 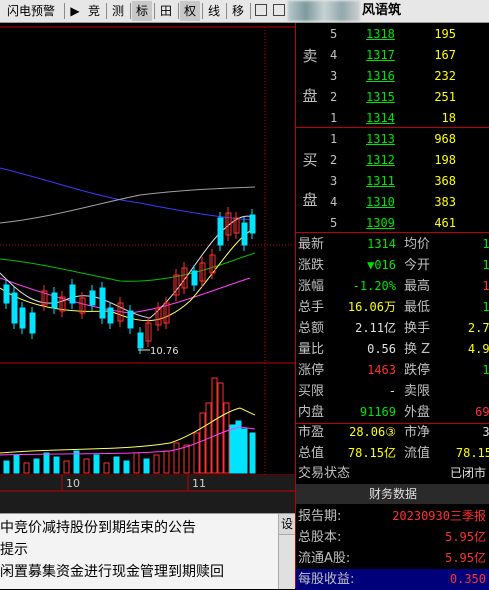 What do you see at coordinates (392, 202) in the screenshot?
I see `buy-level-row: 4 1310 383` at bounding box center [392, 202].